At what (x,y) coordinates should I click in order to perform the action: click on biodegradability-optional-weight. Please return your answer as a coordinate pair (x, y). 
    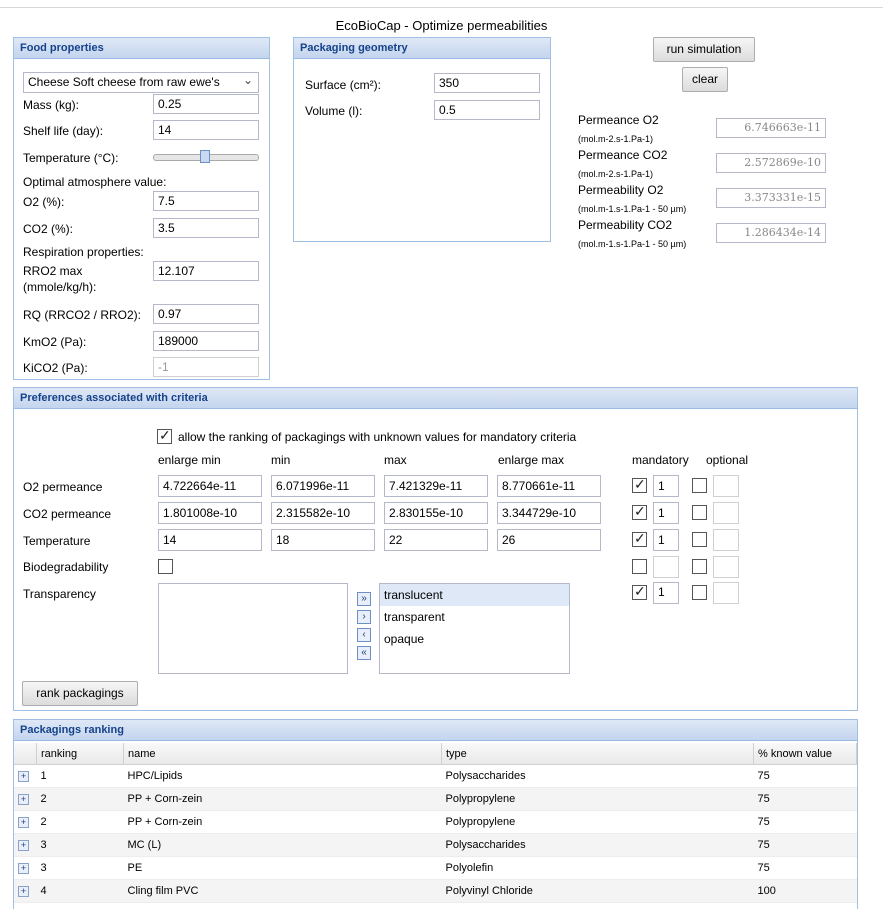
    Looking at the image, I should click on (726, 567).